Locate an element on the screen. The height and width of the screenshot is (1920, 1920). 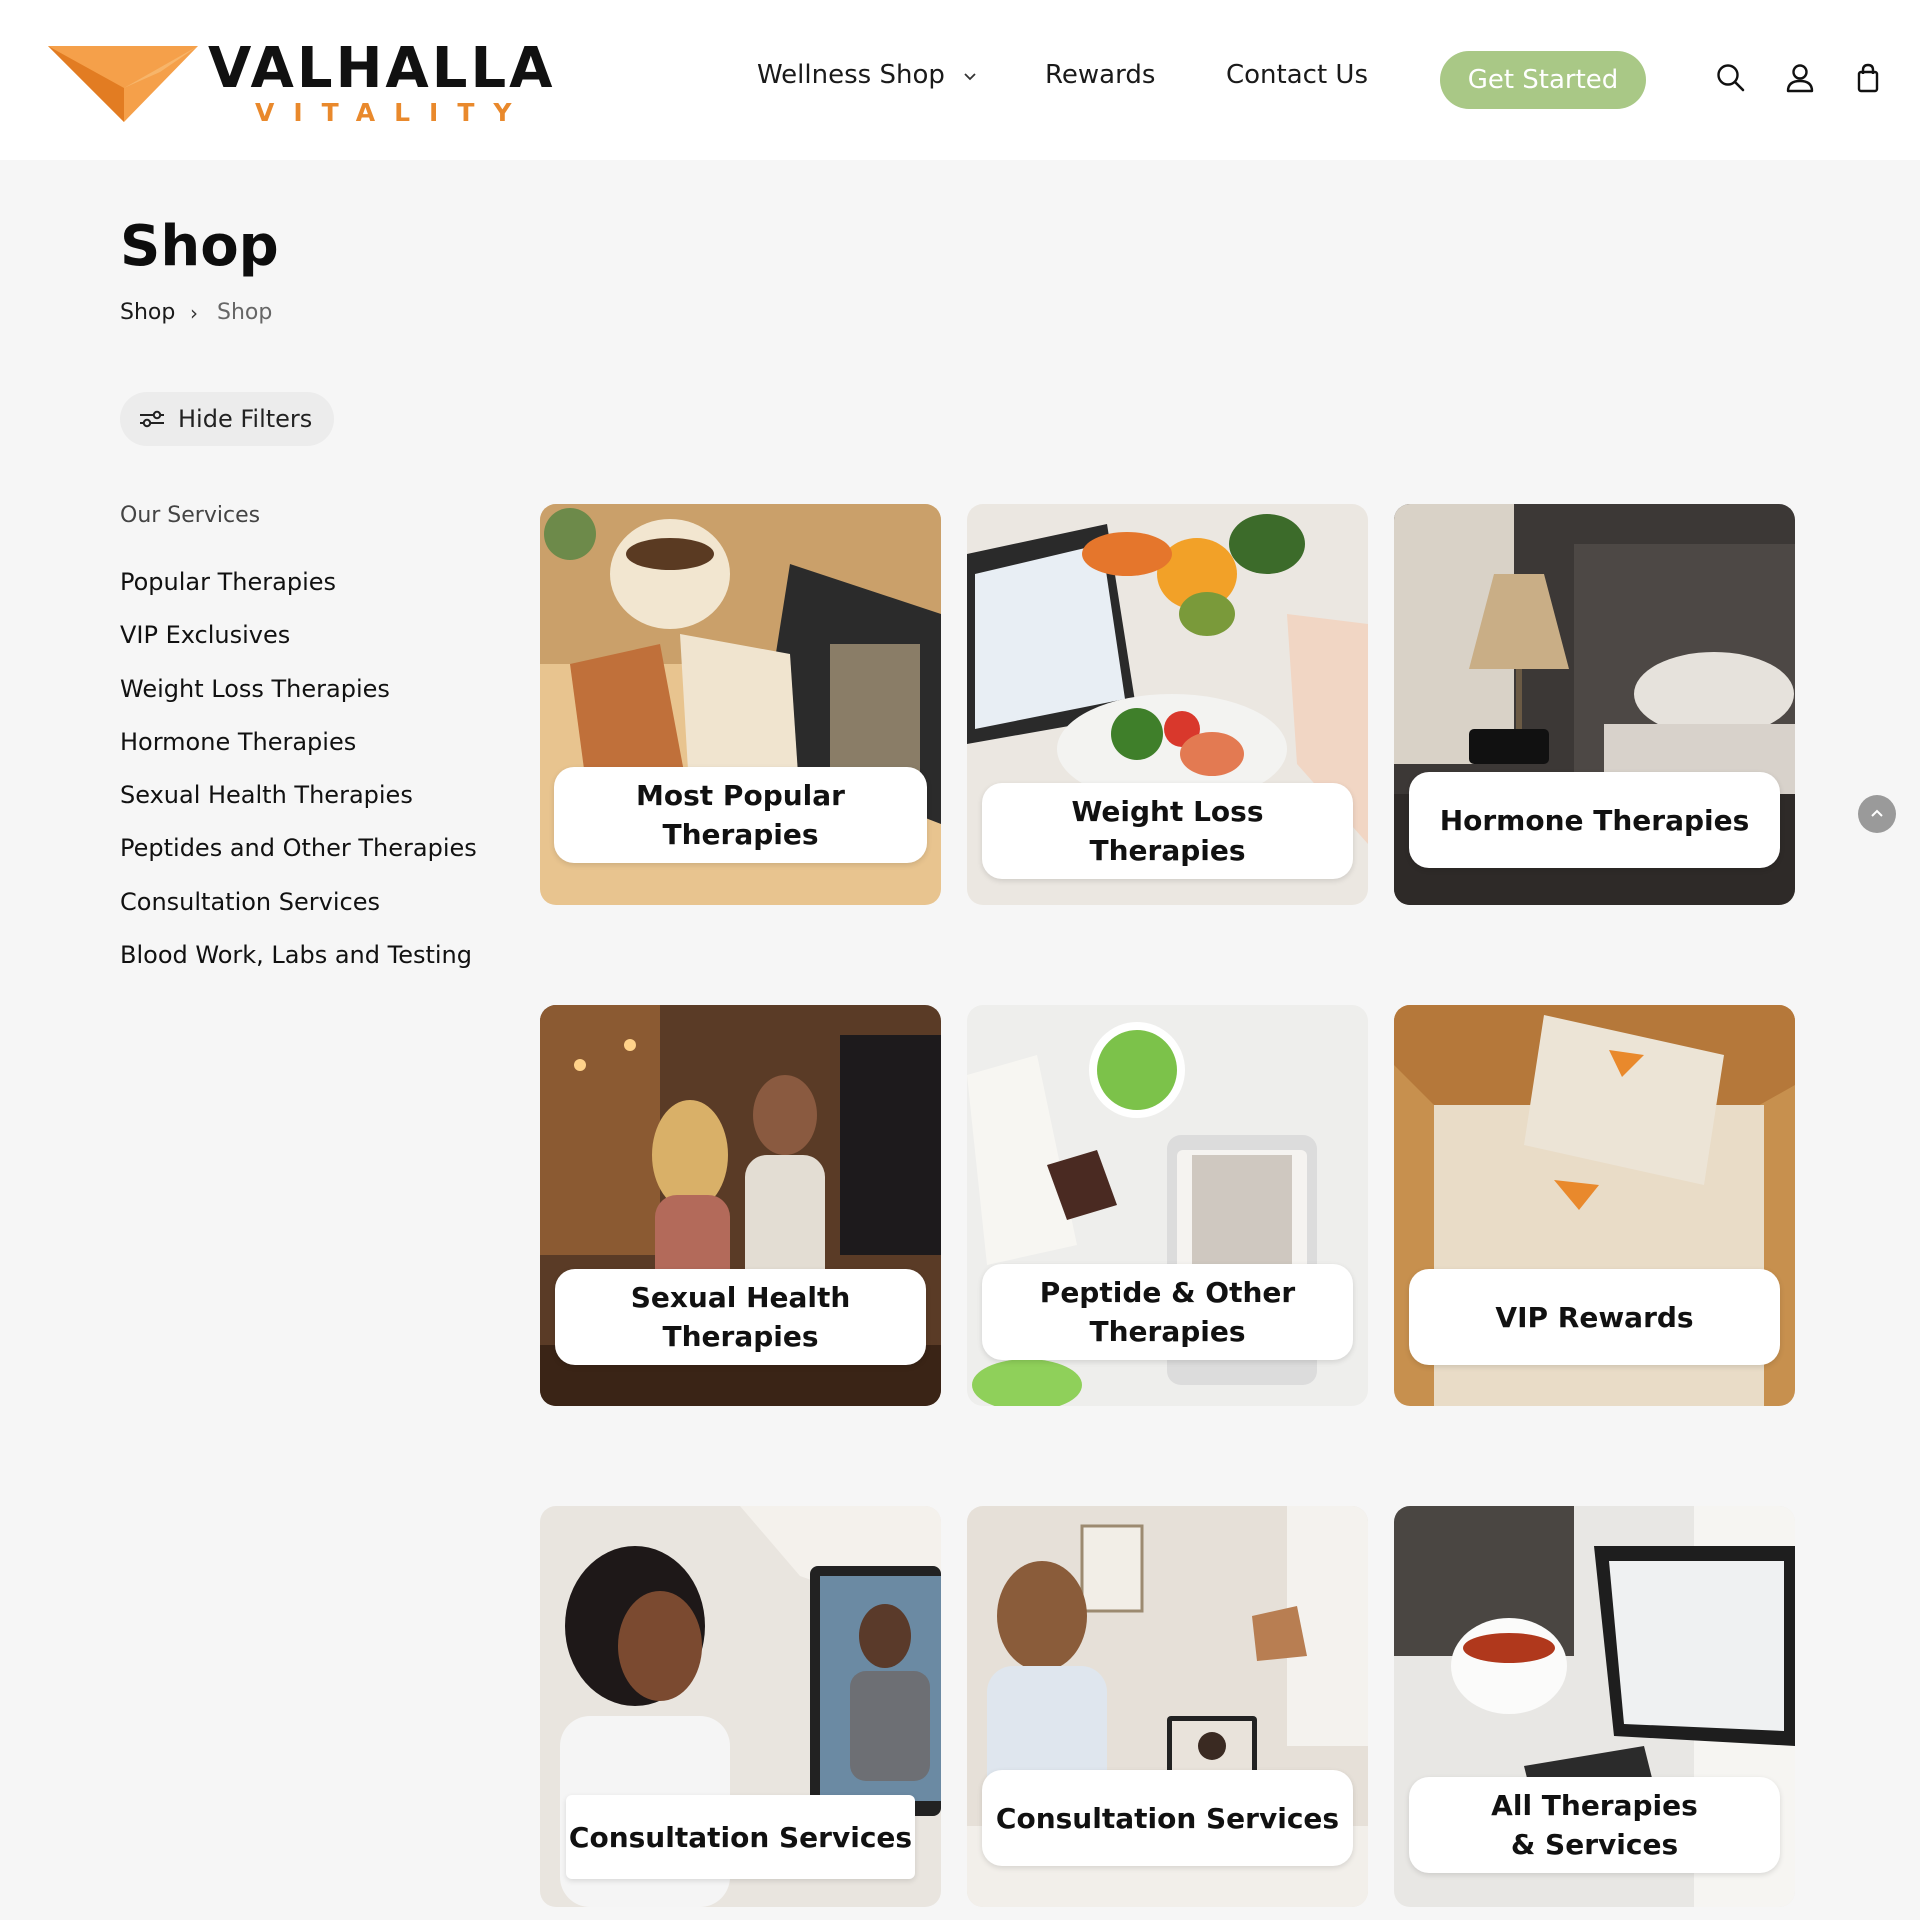
nav-rewards: Rewards is located at coordinates (1100, 75).